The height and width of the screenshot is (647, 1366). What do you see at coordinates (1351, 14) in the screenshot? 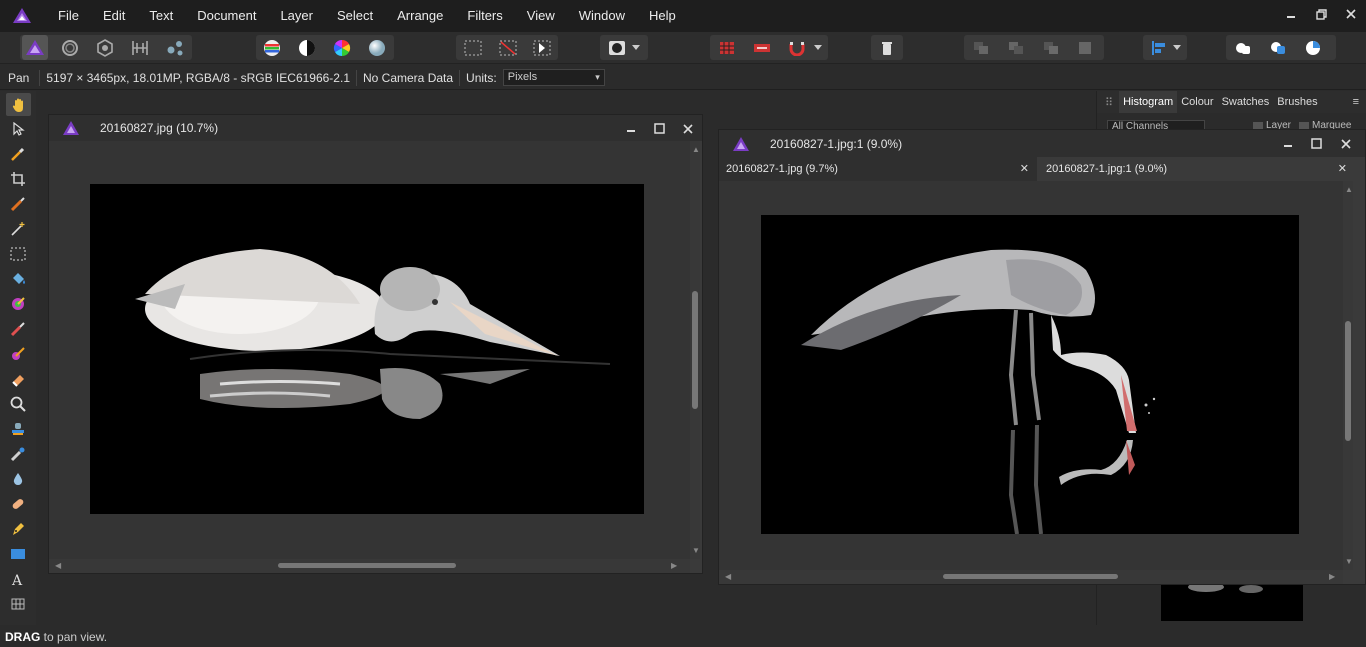
I see `app-close-button` at bounding box center [1351, 14].